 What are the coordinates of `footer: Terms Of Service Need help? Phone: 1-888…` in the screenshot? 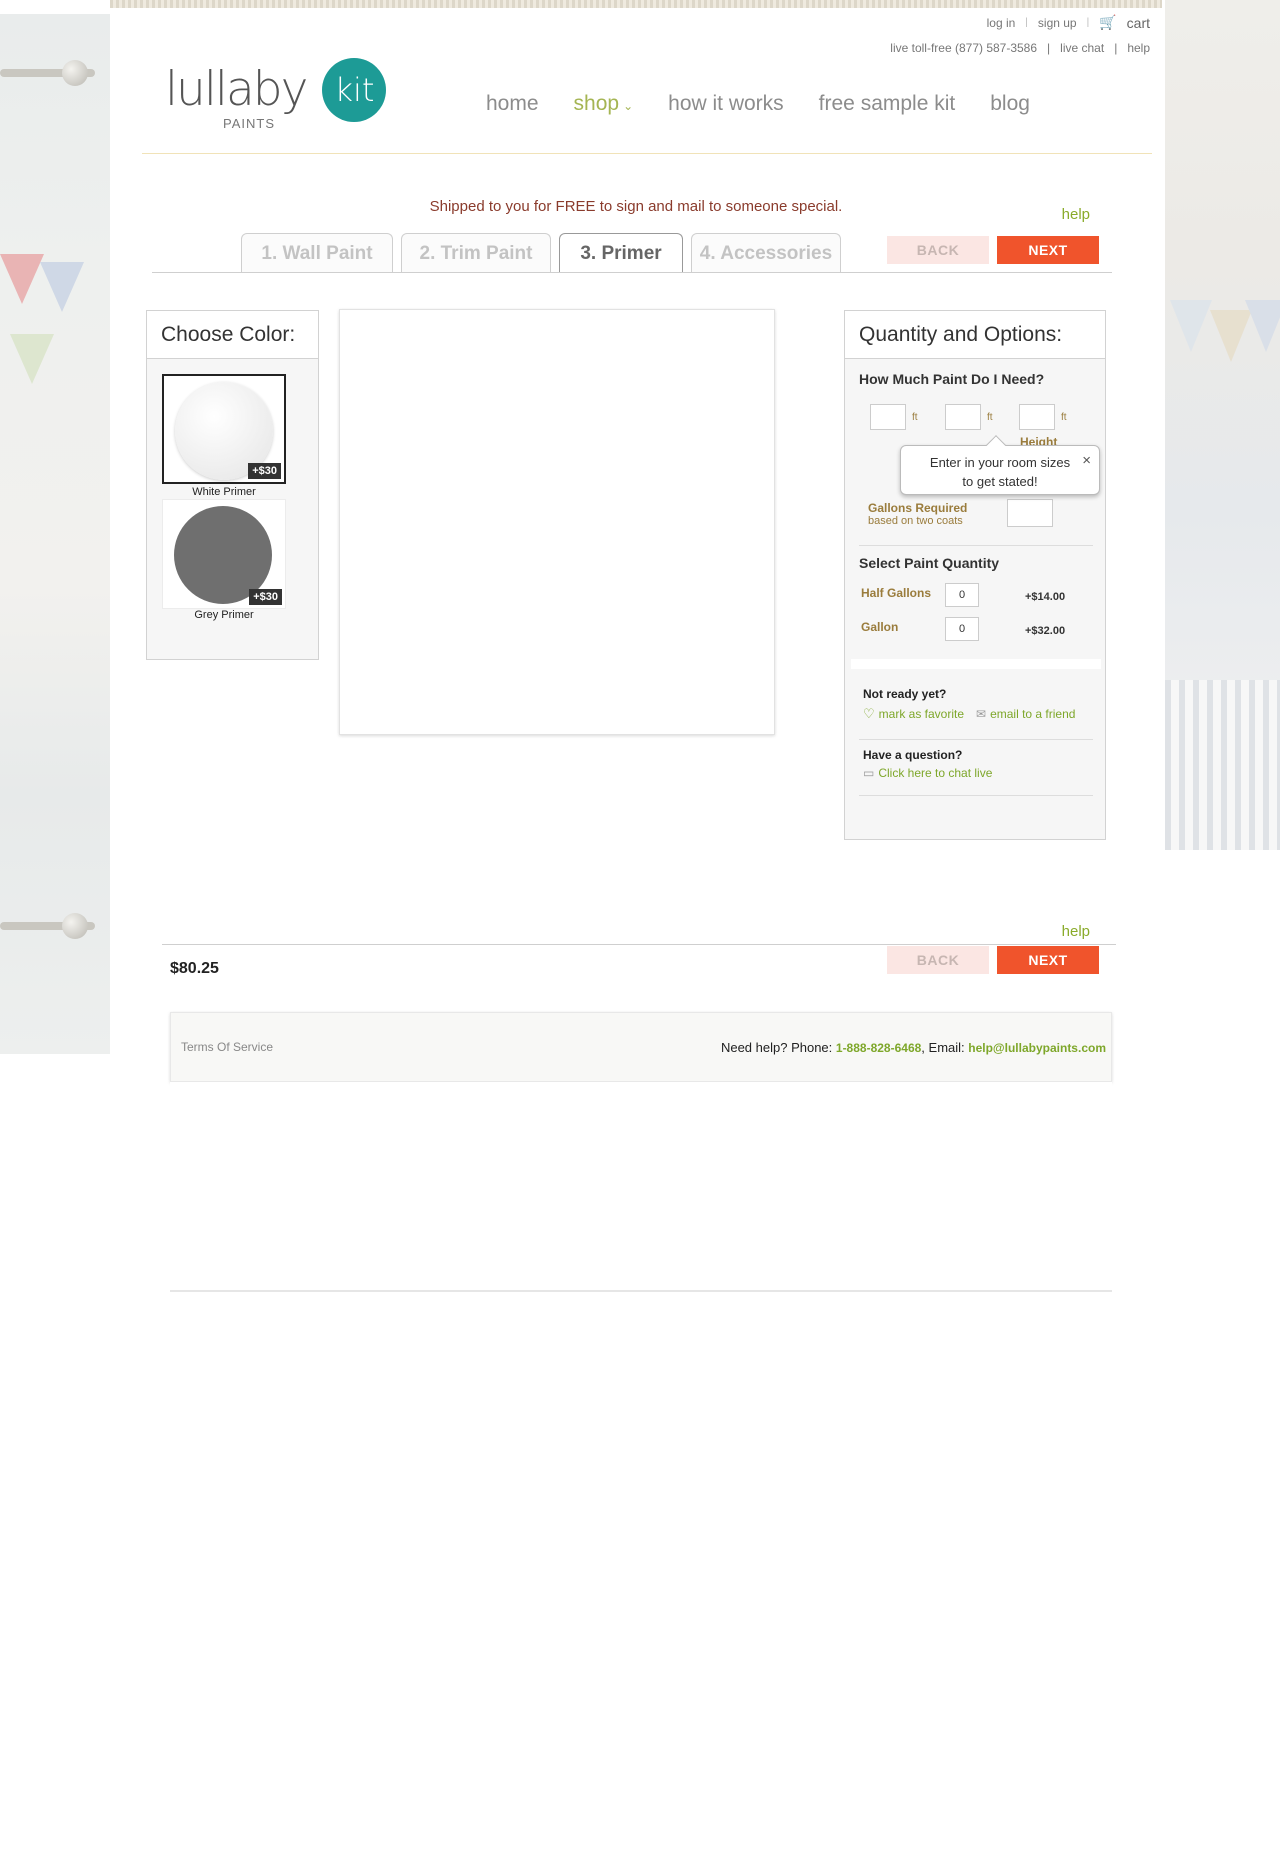 It's located at (641, 1047).